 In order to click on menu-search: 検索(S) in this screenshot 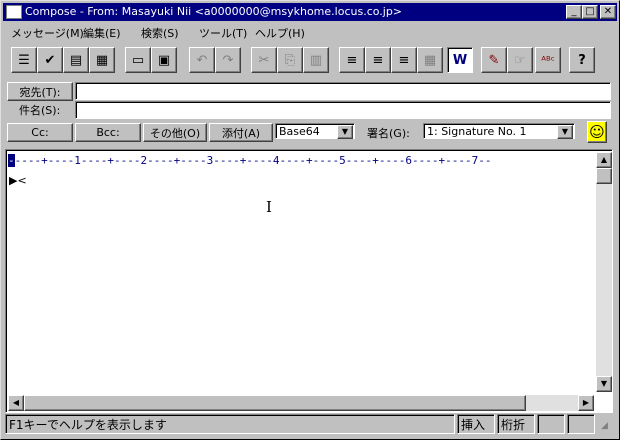, I will do `click(160, 33)`.